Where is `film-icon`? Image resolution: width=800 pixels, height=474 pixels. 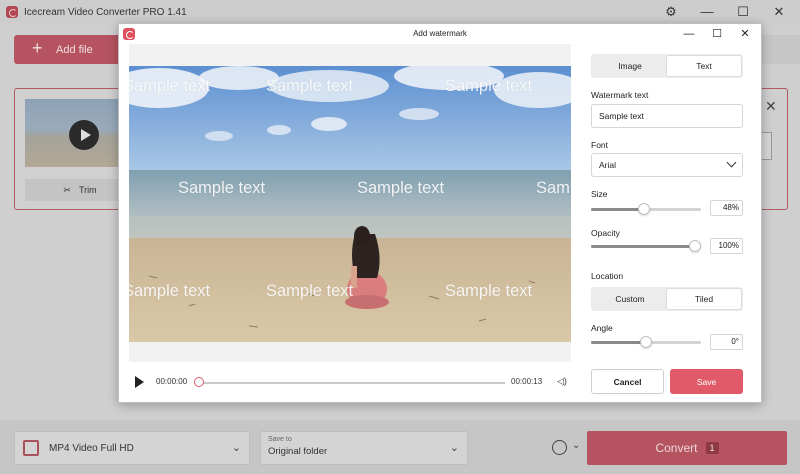
film-icon is located at coordinates (31, 448).